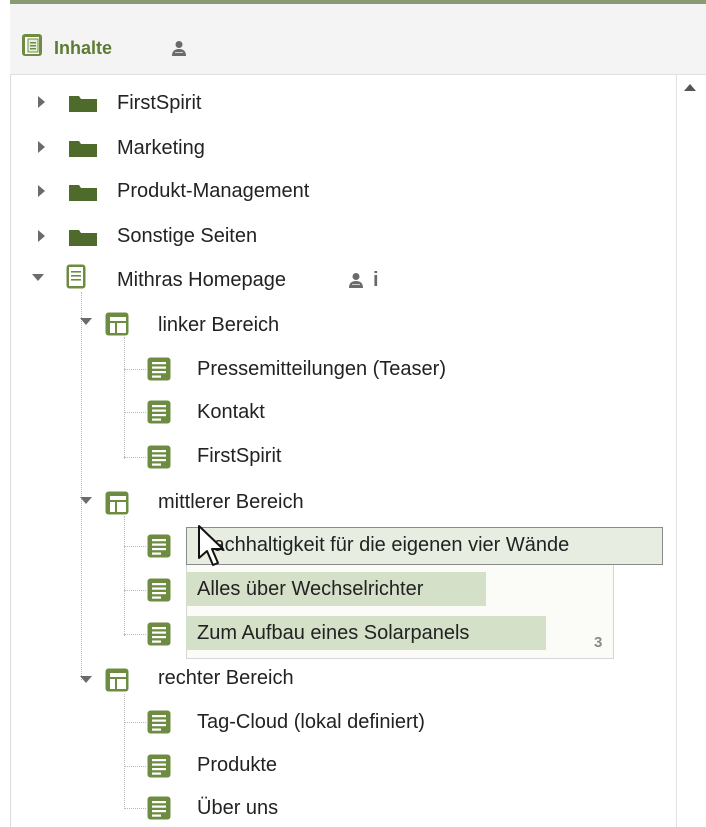  I want to click on paragraph-label: Tag-Cloud (lokal definiert), so click(311, 722).